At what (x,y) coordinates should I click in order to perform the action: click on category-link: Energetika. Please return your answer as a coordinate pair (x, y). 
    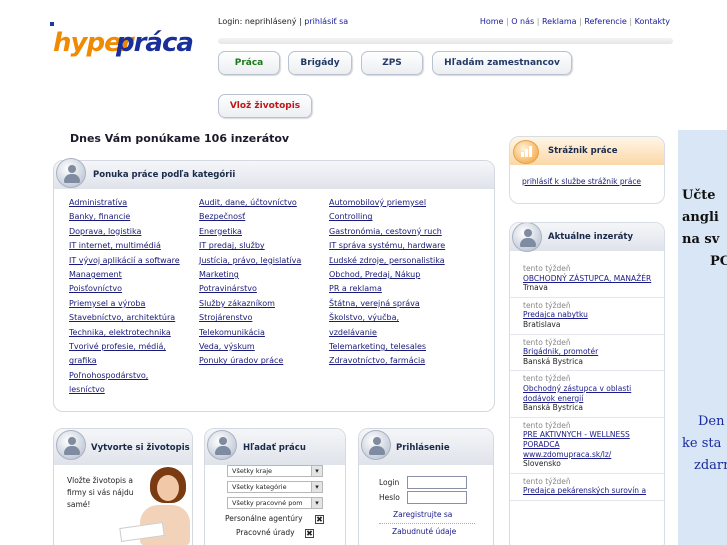
    Looking at the image, I should click on (250, 232).